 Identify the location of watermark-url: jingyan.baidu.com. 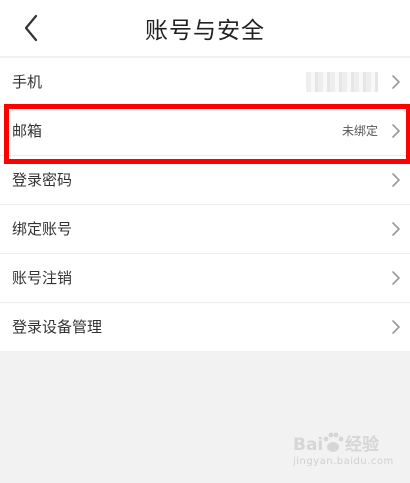
(343, 461).